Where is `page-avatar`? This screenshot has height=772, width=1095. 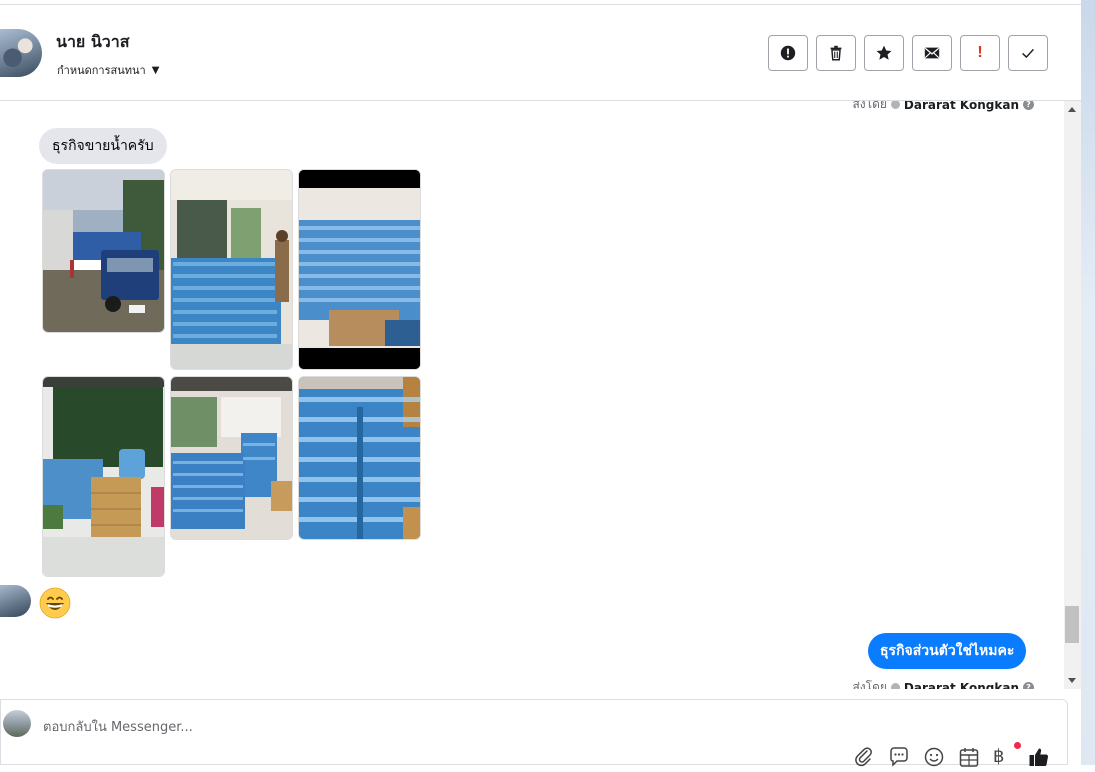
page-avatar is located at coordinates (17, 723).